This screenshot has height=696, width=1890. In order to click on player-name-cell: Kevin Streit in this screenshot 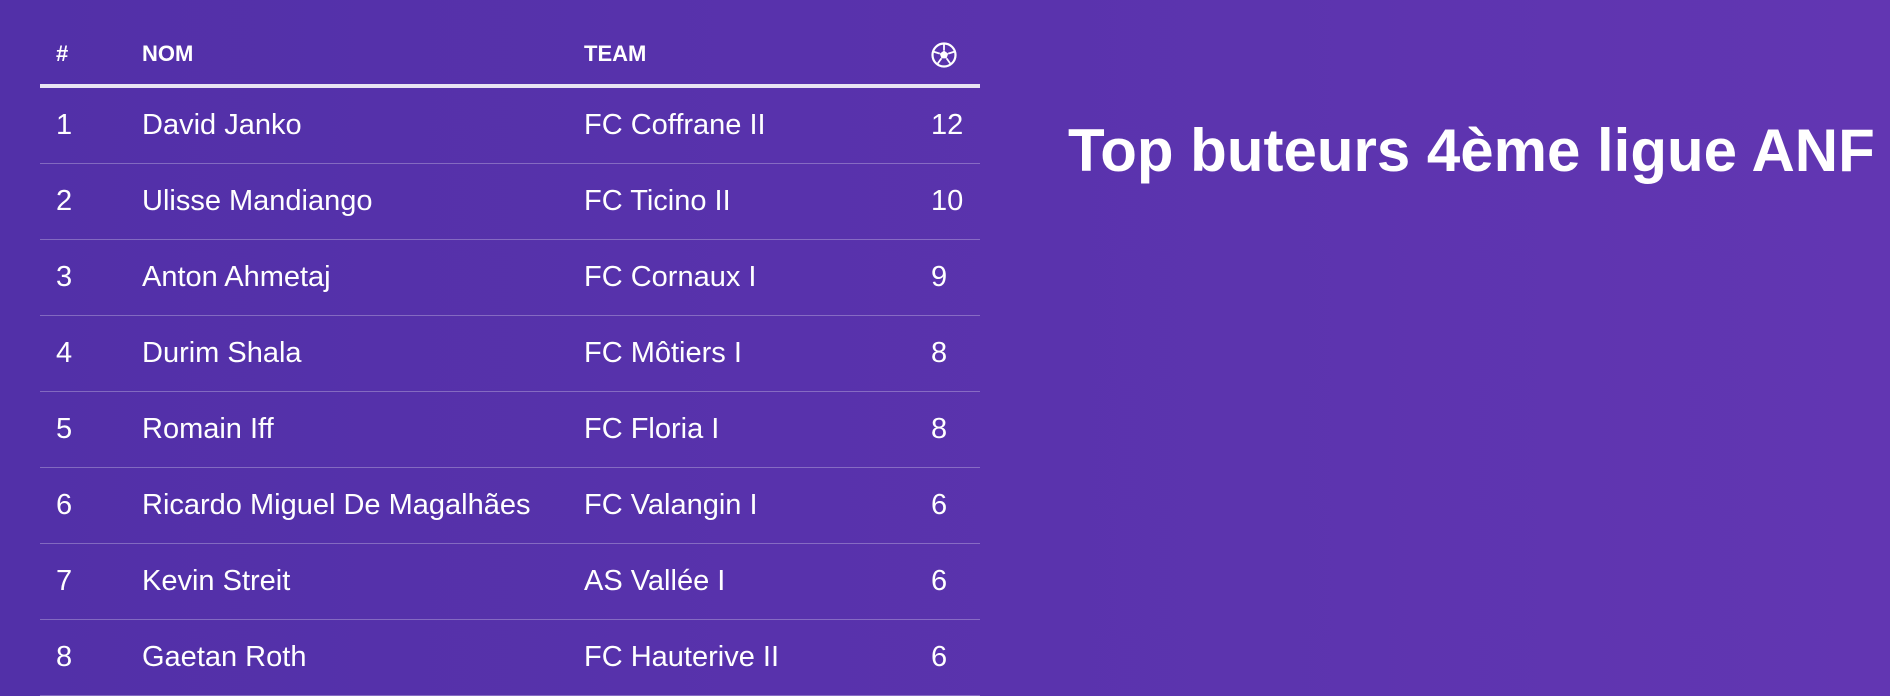, I will do `click(363, 581)`.